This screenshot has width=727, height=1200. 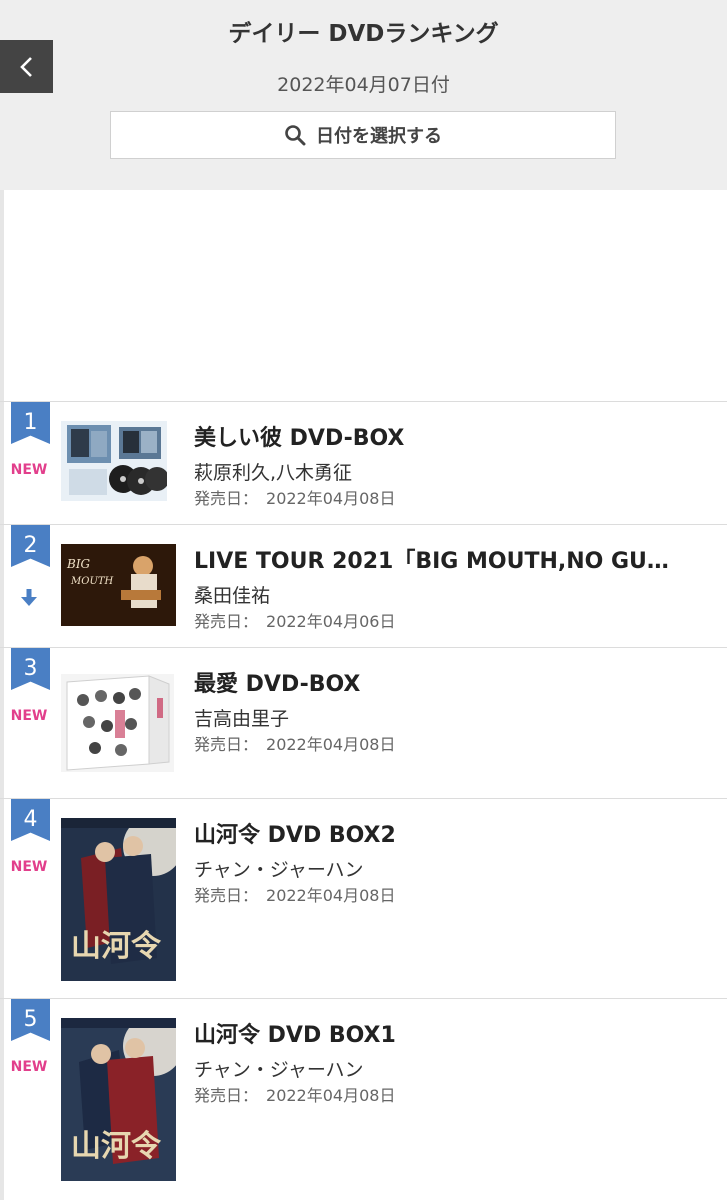 What do you see at coordinates (78, 564) in the screenshot?
I see `svg-text: BIG` at bounding box center [78, 564].